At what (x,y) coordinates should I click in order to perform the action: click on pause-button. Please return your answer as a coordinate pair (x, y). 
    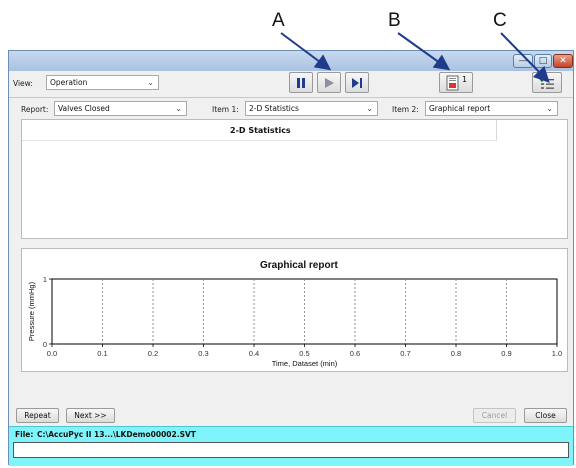
    Looking at the image, I should click on (301, 82).